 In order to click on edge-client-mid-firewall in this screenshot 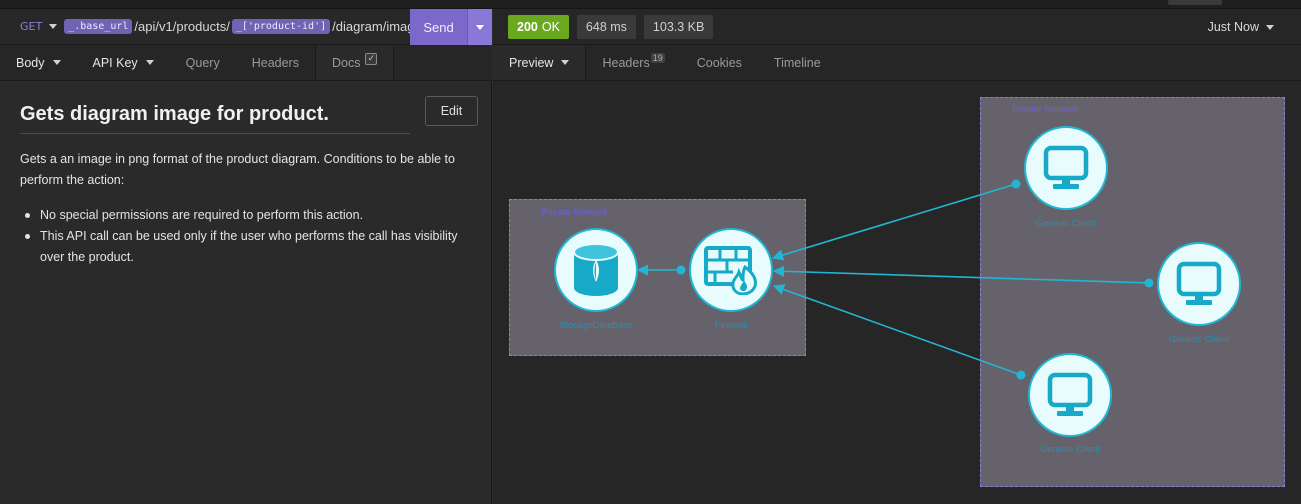, I will do `click(961, 274)`.